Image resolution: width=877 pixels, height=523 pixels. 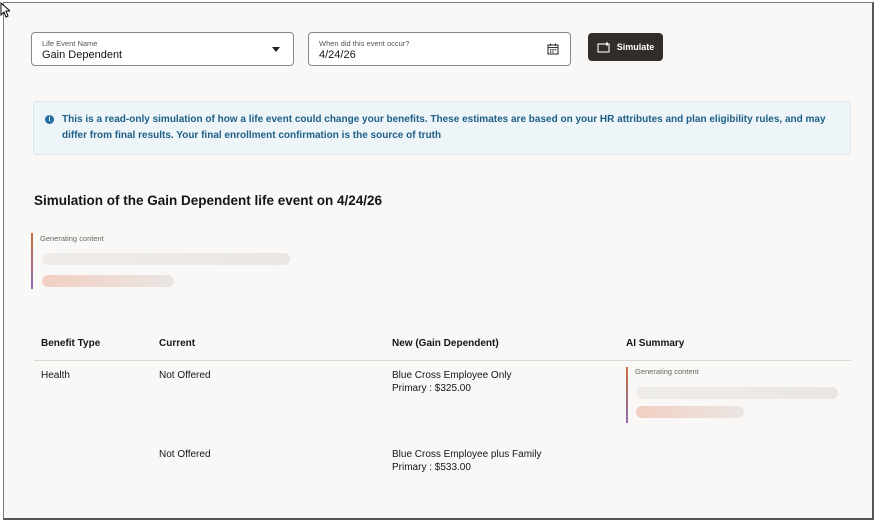 I want to click on new-plan-cell: Blue Cross Employee Only, so click(x=452, y=375).